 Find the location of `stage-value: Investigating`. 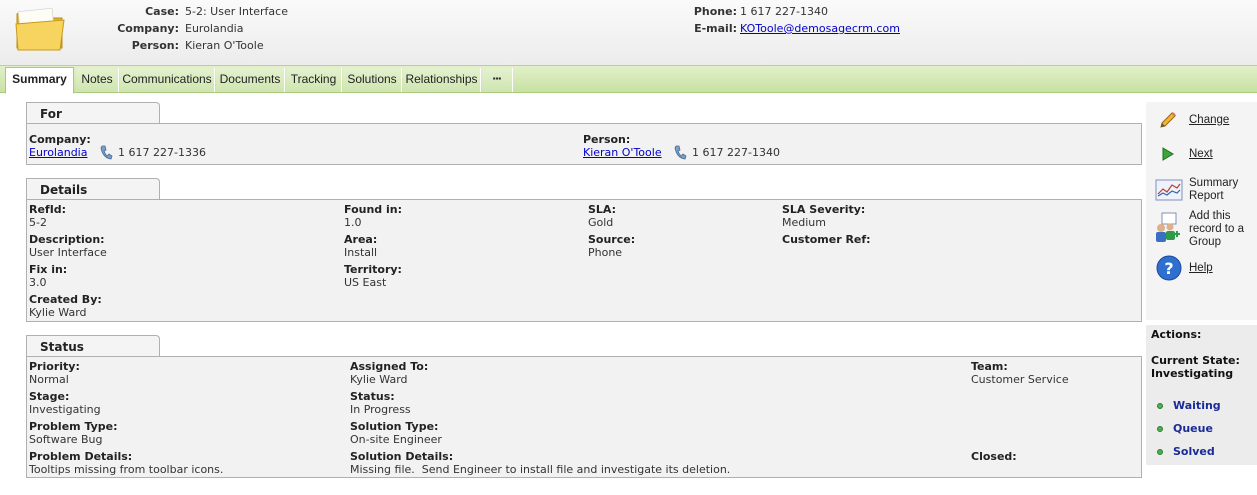

stage-value: Investigating is located at coordinates (65, 409).